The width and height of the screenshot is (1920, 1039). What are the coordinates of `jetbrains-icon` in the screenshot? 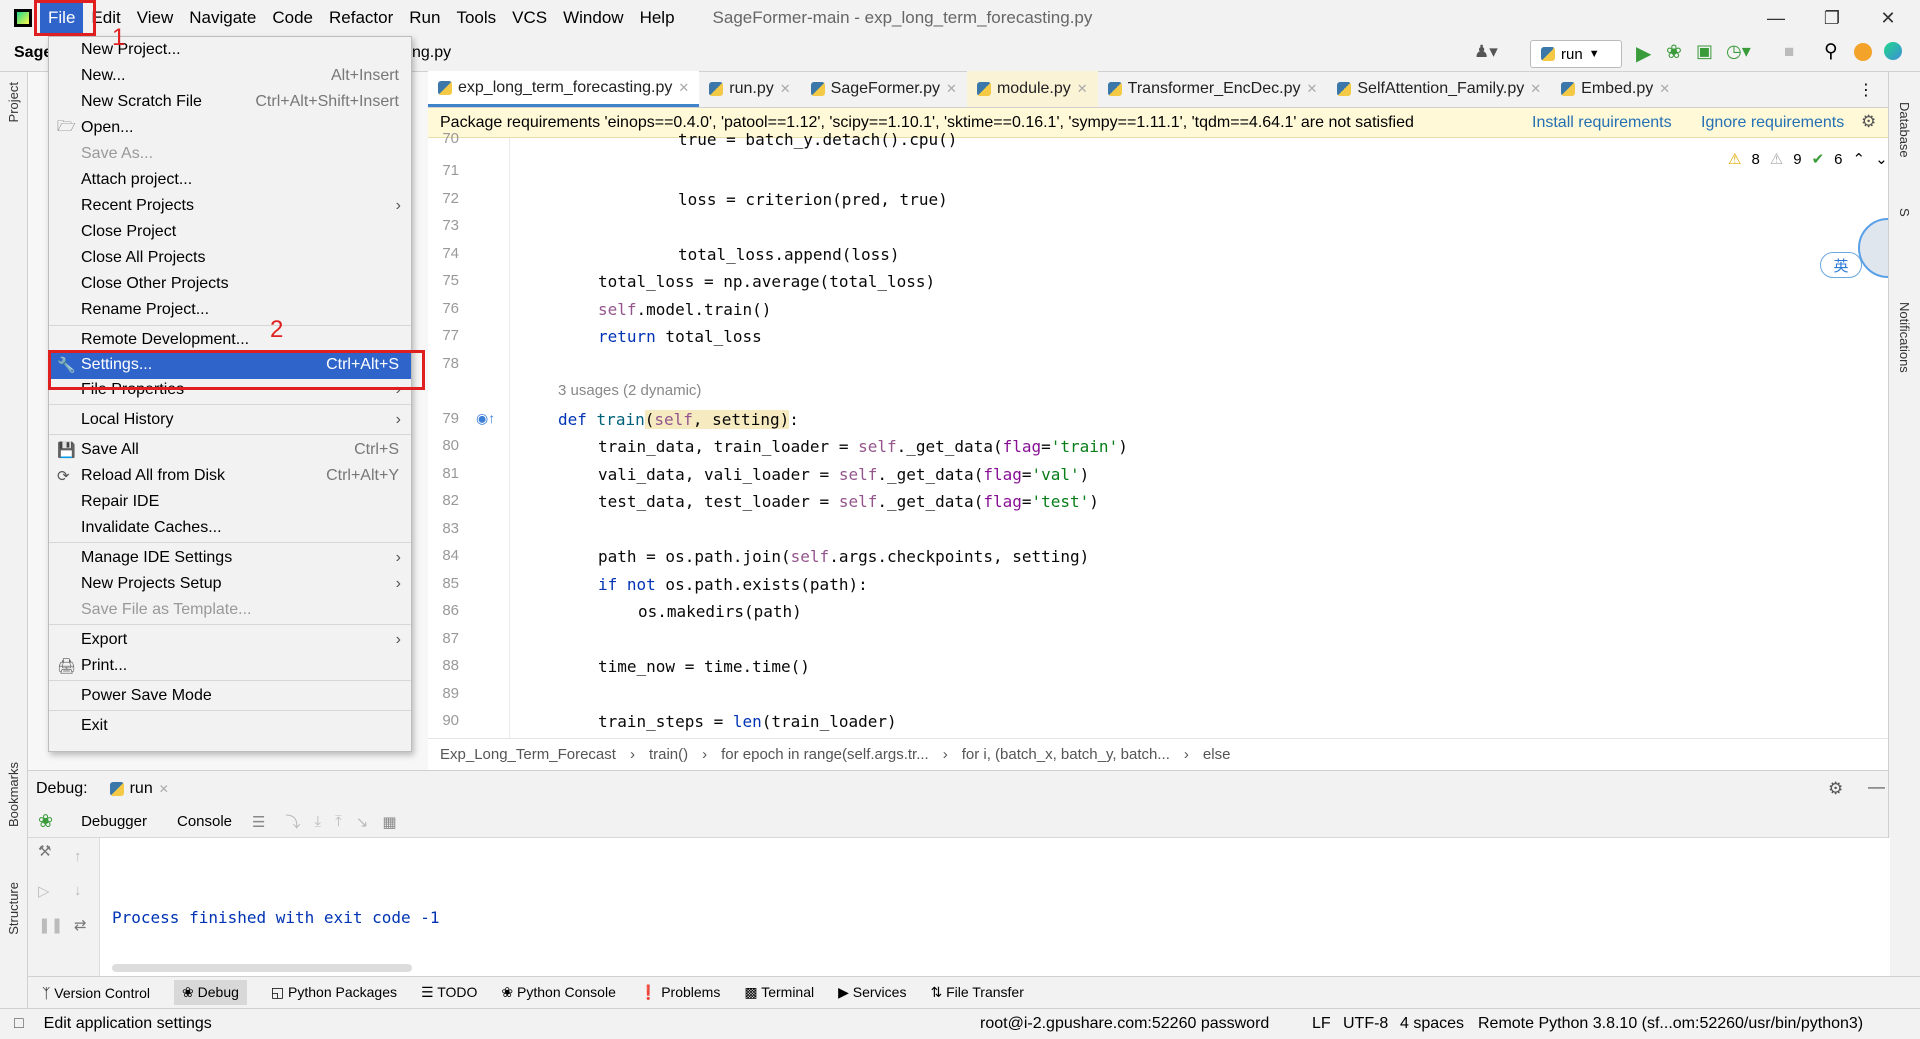 It's located at (1893, 51).